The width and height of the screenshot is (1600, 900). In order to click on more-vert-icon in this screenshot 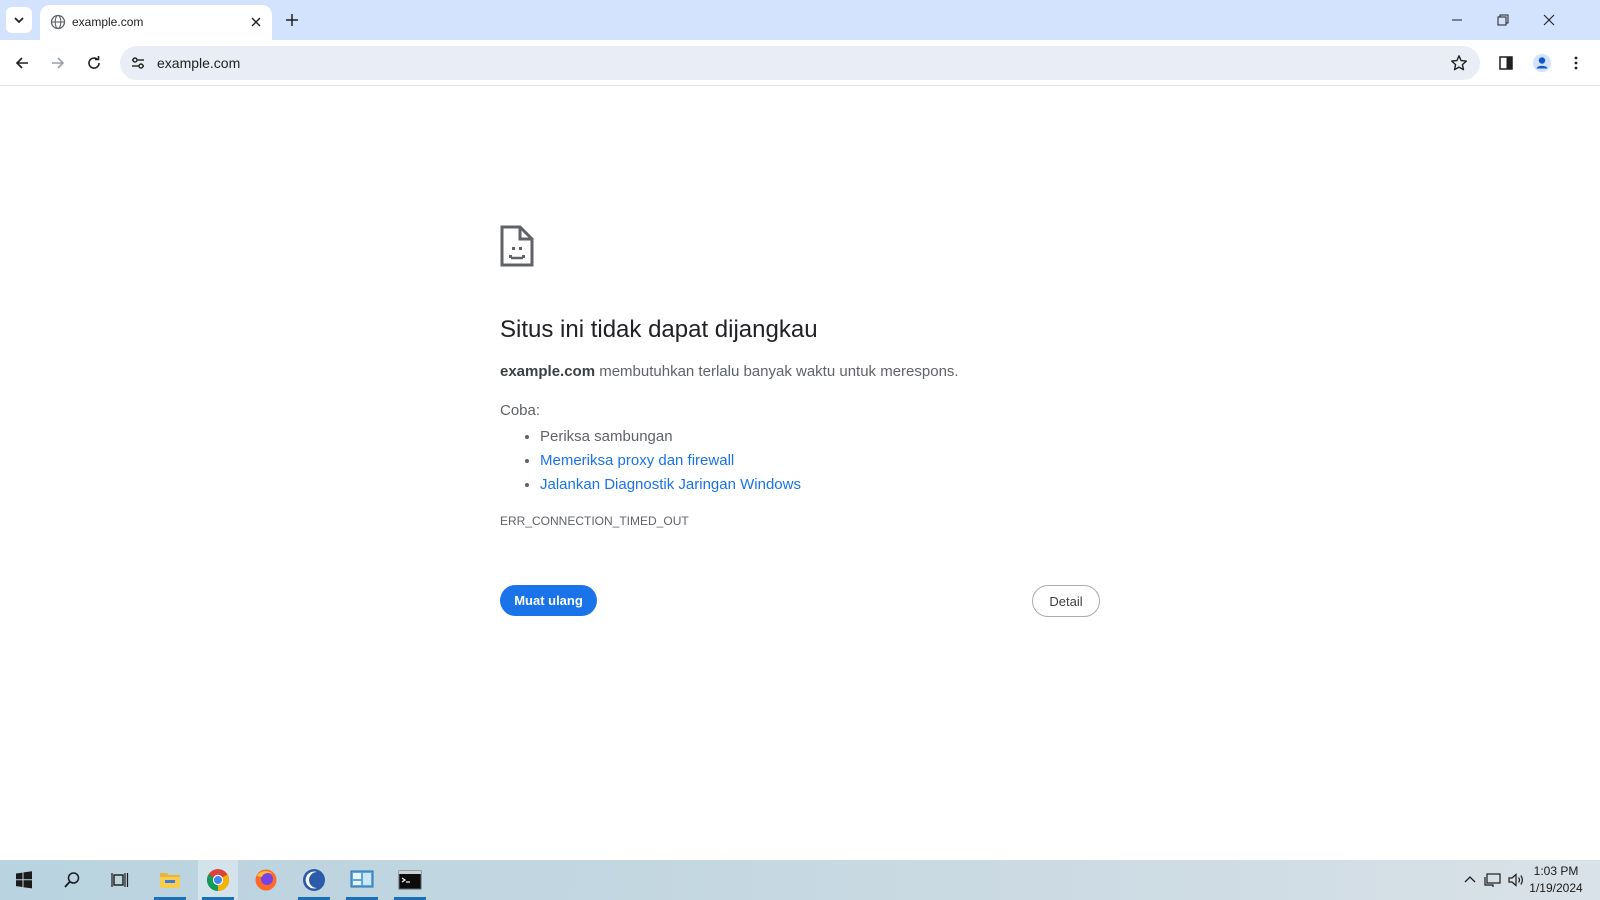, I will do `click(1576, 63)`.